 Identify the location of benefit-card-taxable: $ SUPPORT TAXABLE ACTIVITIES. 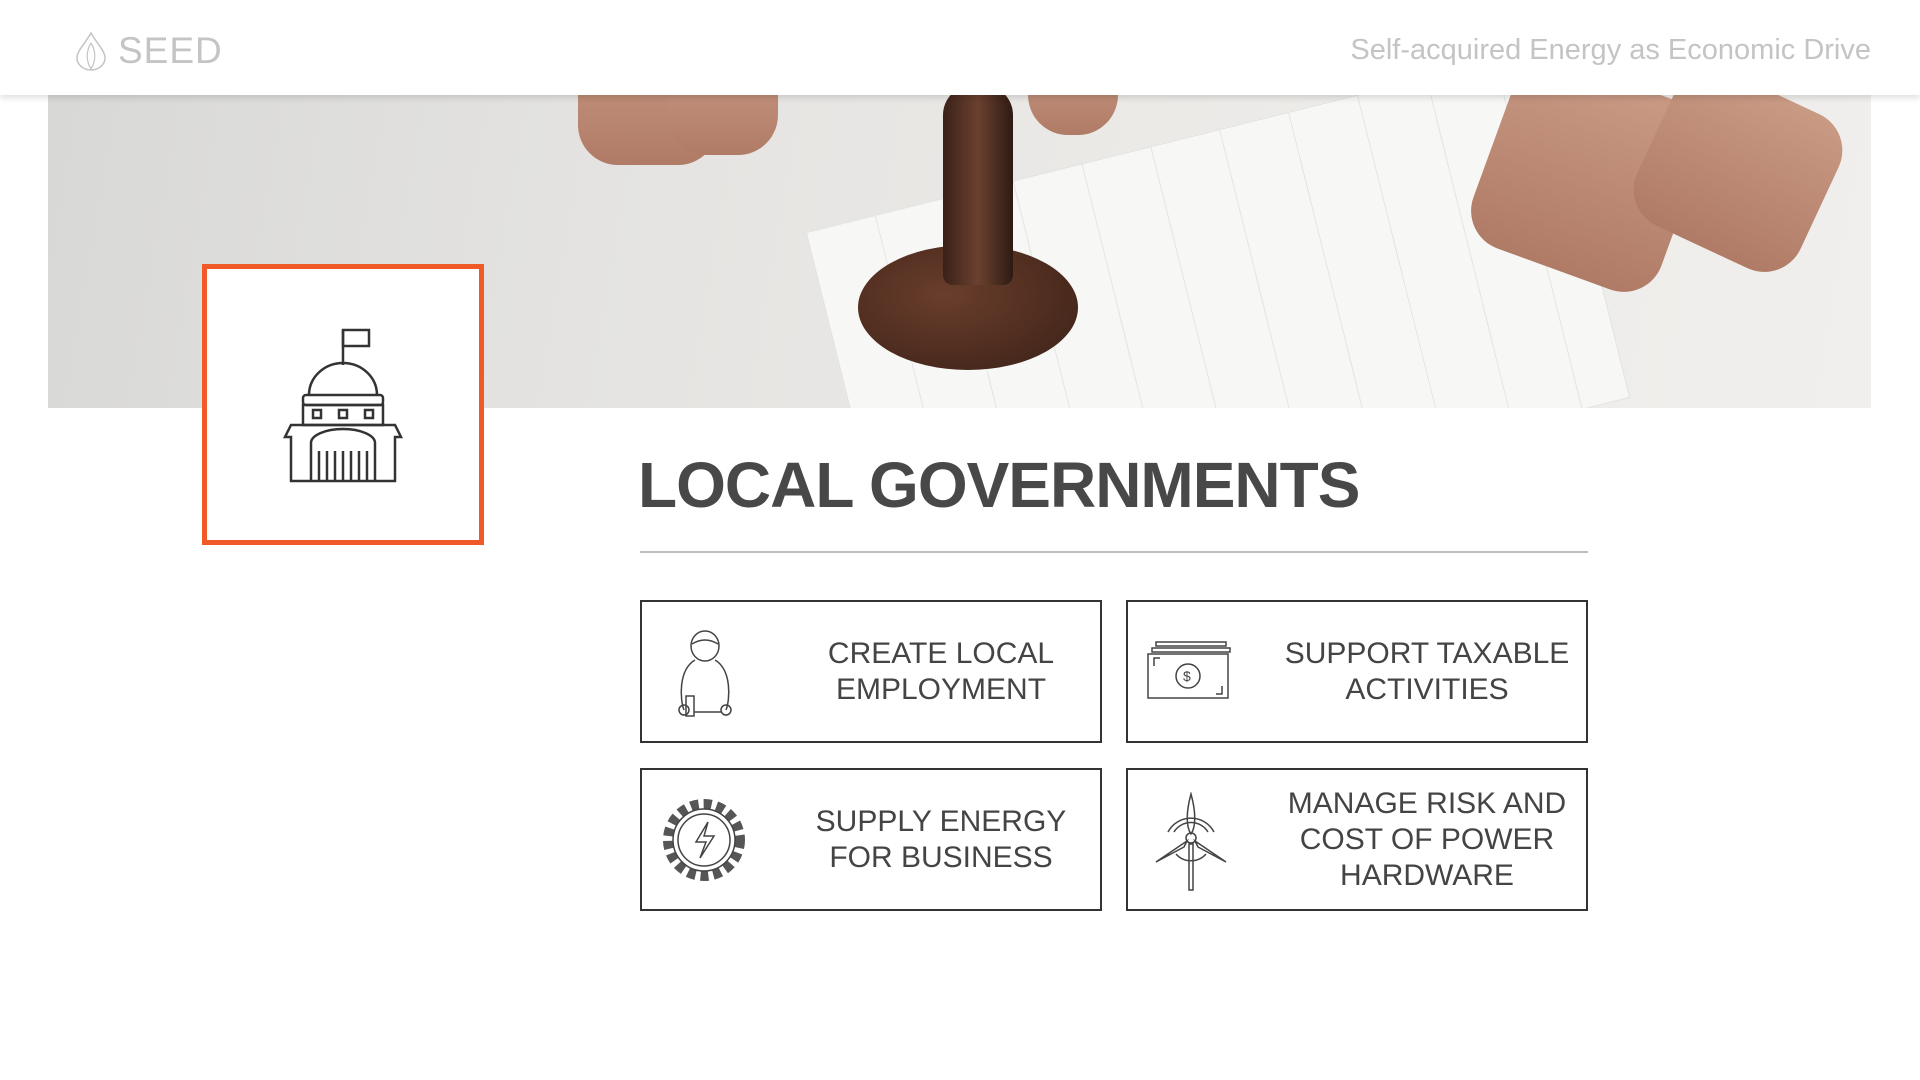
(1357, 671).